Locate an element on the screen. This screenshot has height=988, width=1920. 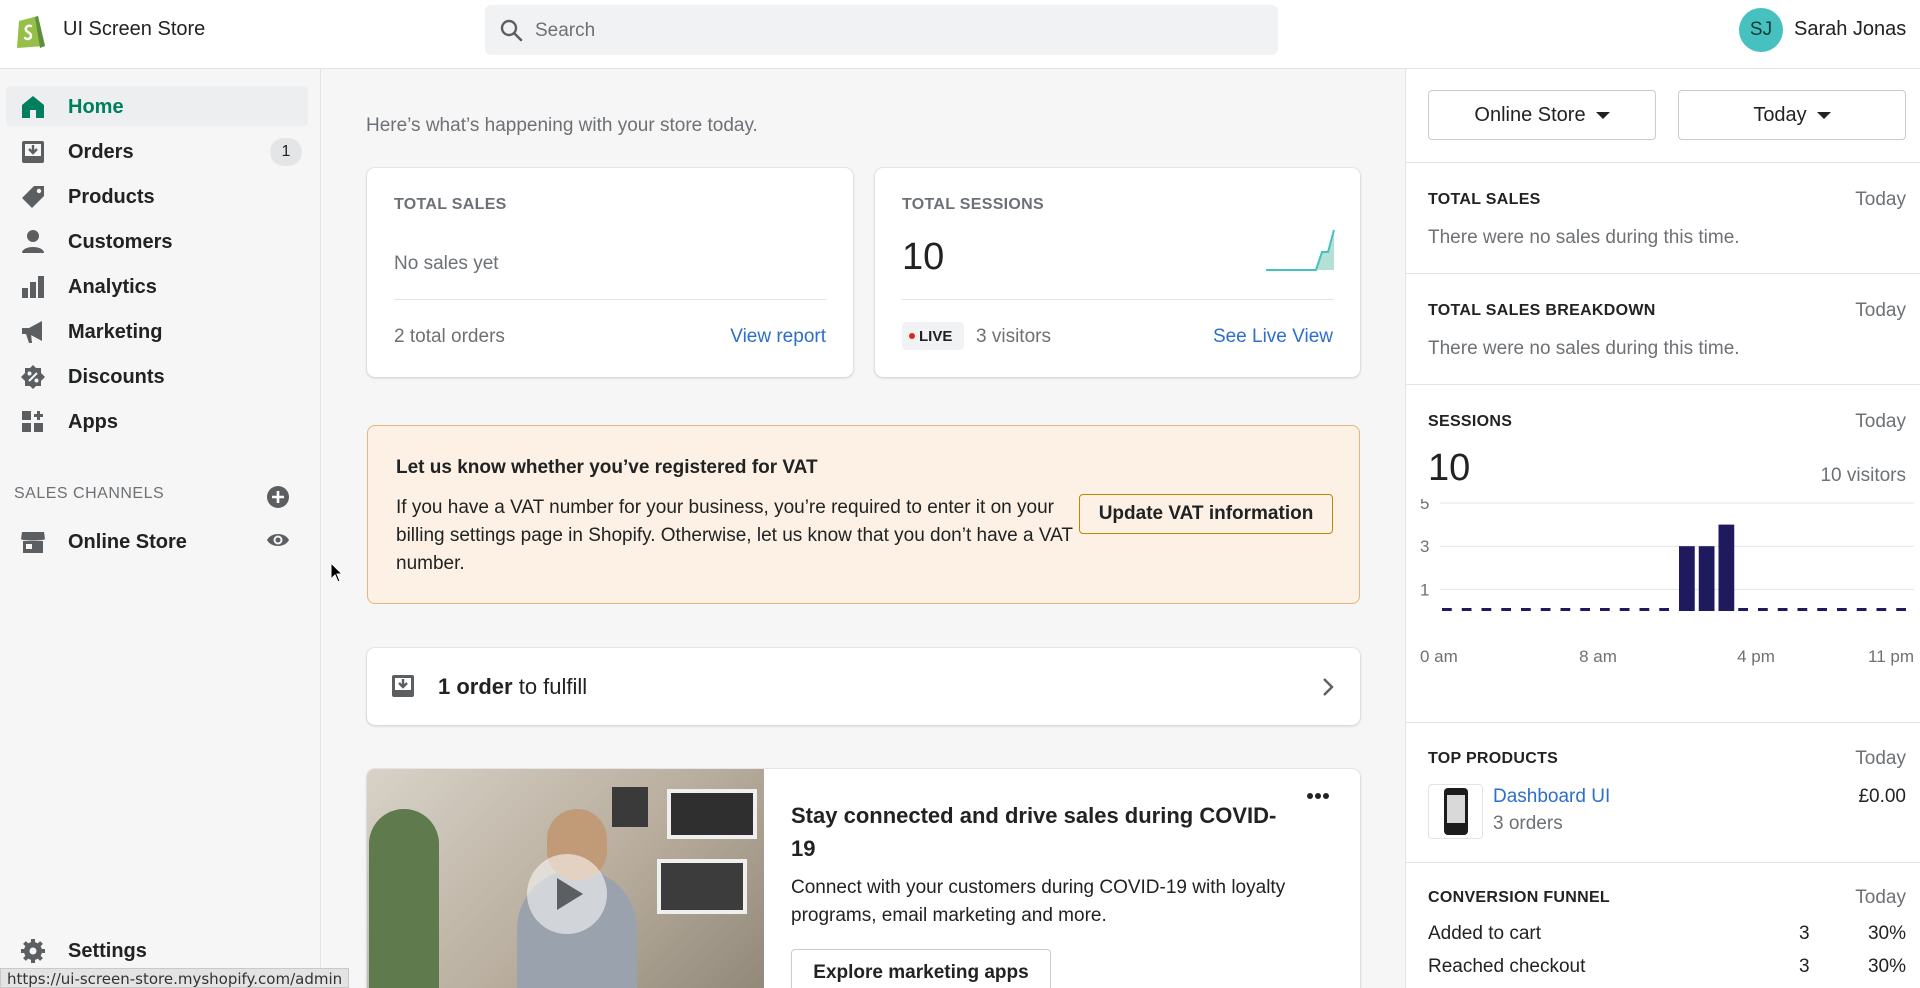
total-orders-text: 2 total orders is located at coordinates (449, 336).